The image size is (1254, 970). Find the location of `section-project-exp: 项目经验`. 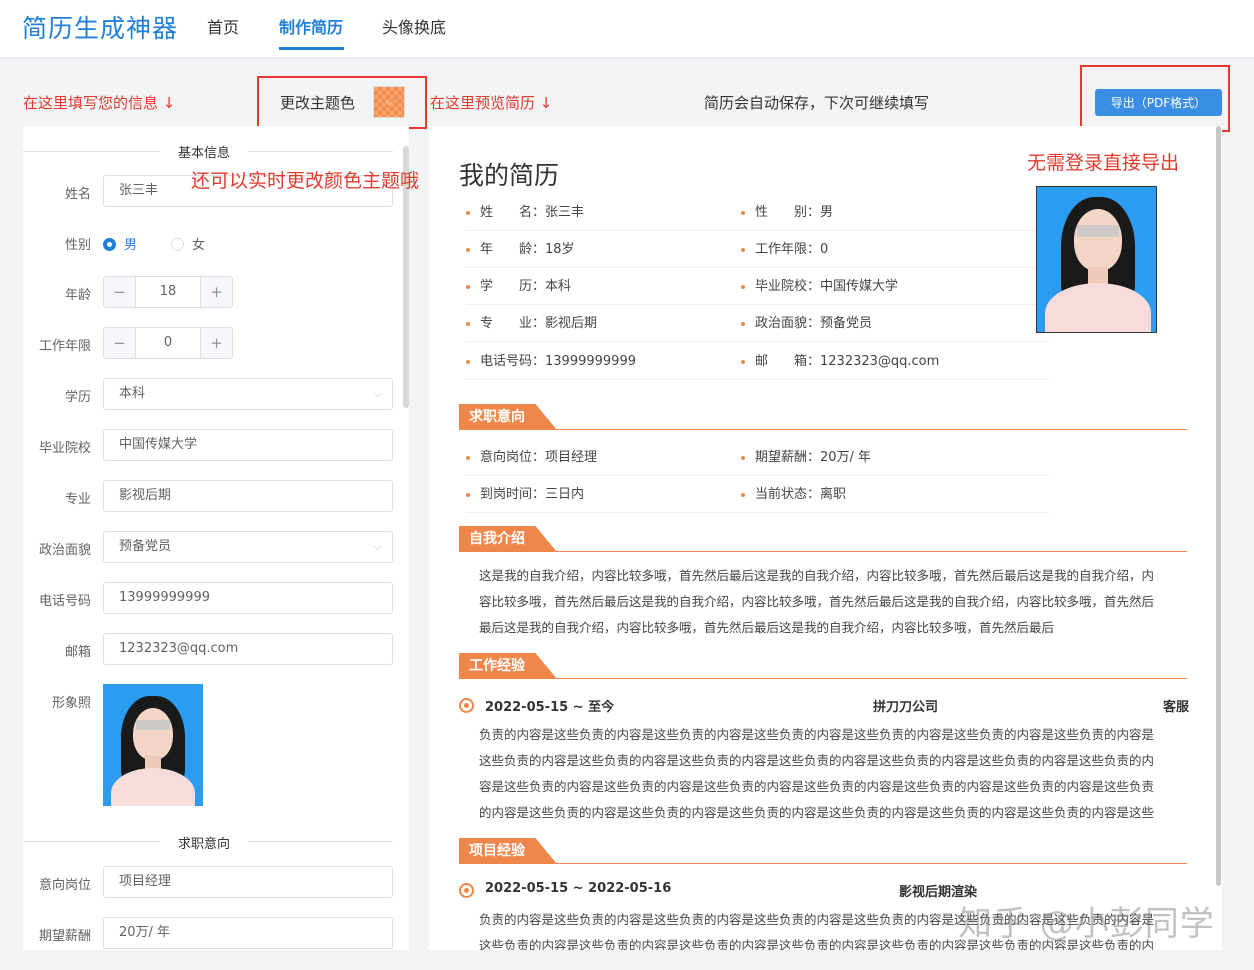

section-project-exp: 项目经验 is located at coordinates (823, 851).